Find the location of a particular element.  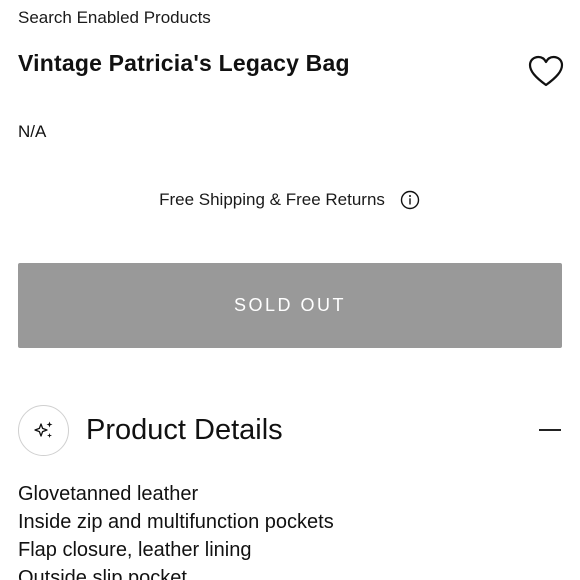

list-item: Glovetanned leather is located at coordinates (108, 494).